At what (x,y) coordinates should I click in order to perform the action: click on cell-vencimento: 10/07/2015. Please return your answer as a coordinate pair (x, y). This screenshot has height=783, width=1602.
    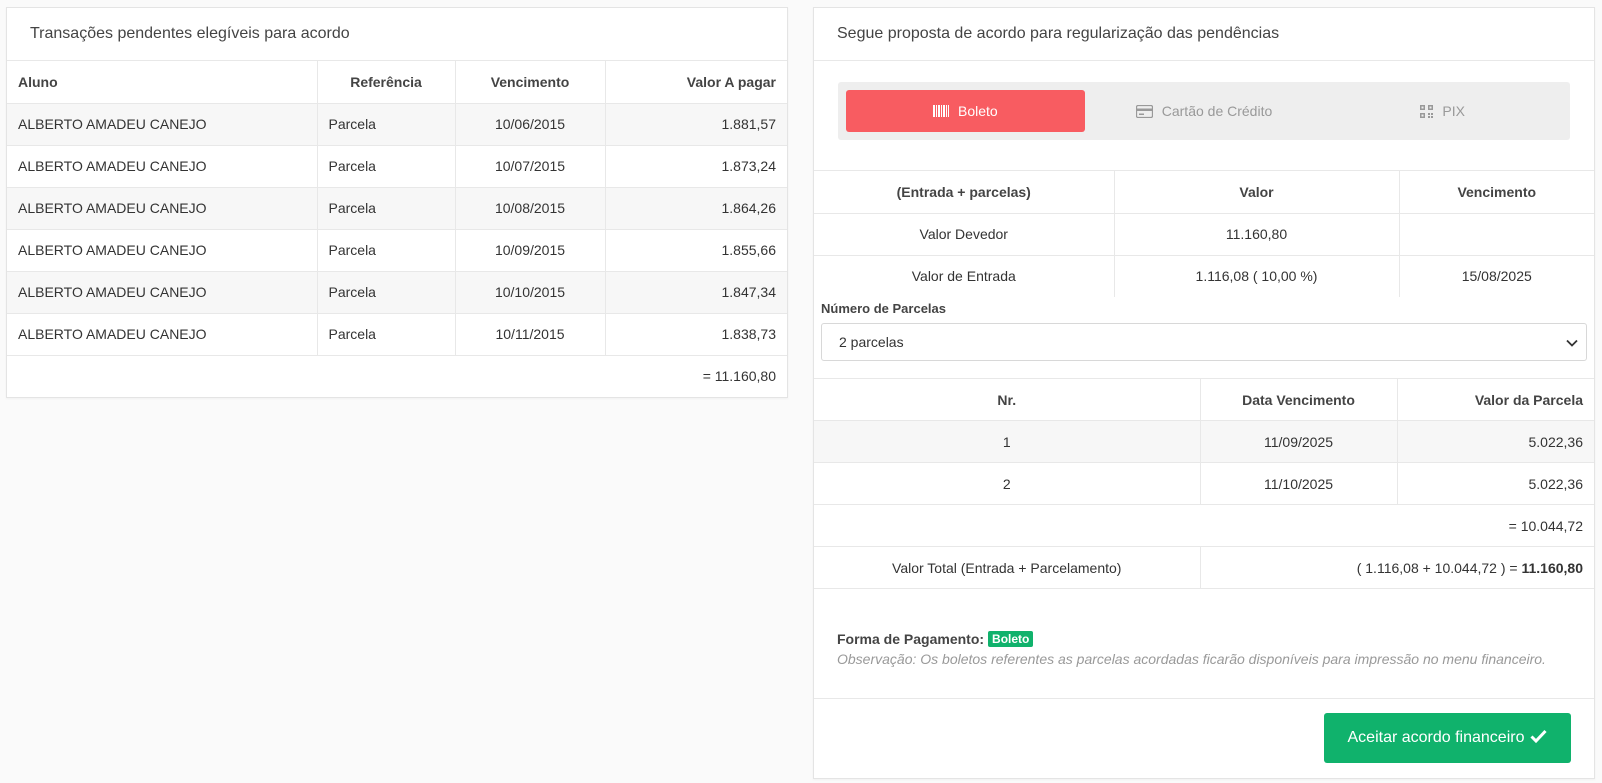
    Looking at the image, I should click on (530, 166).